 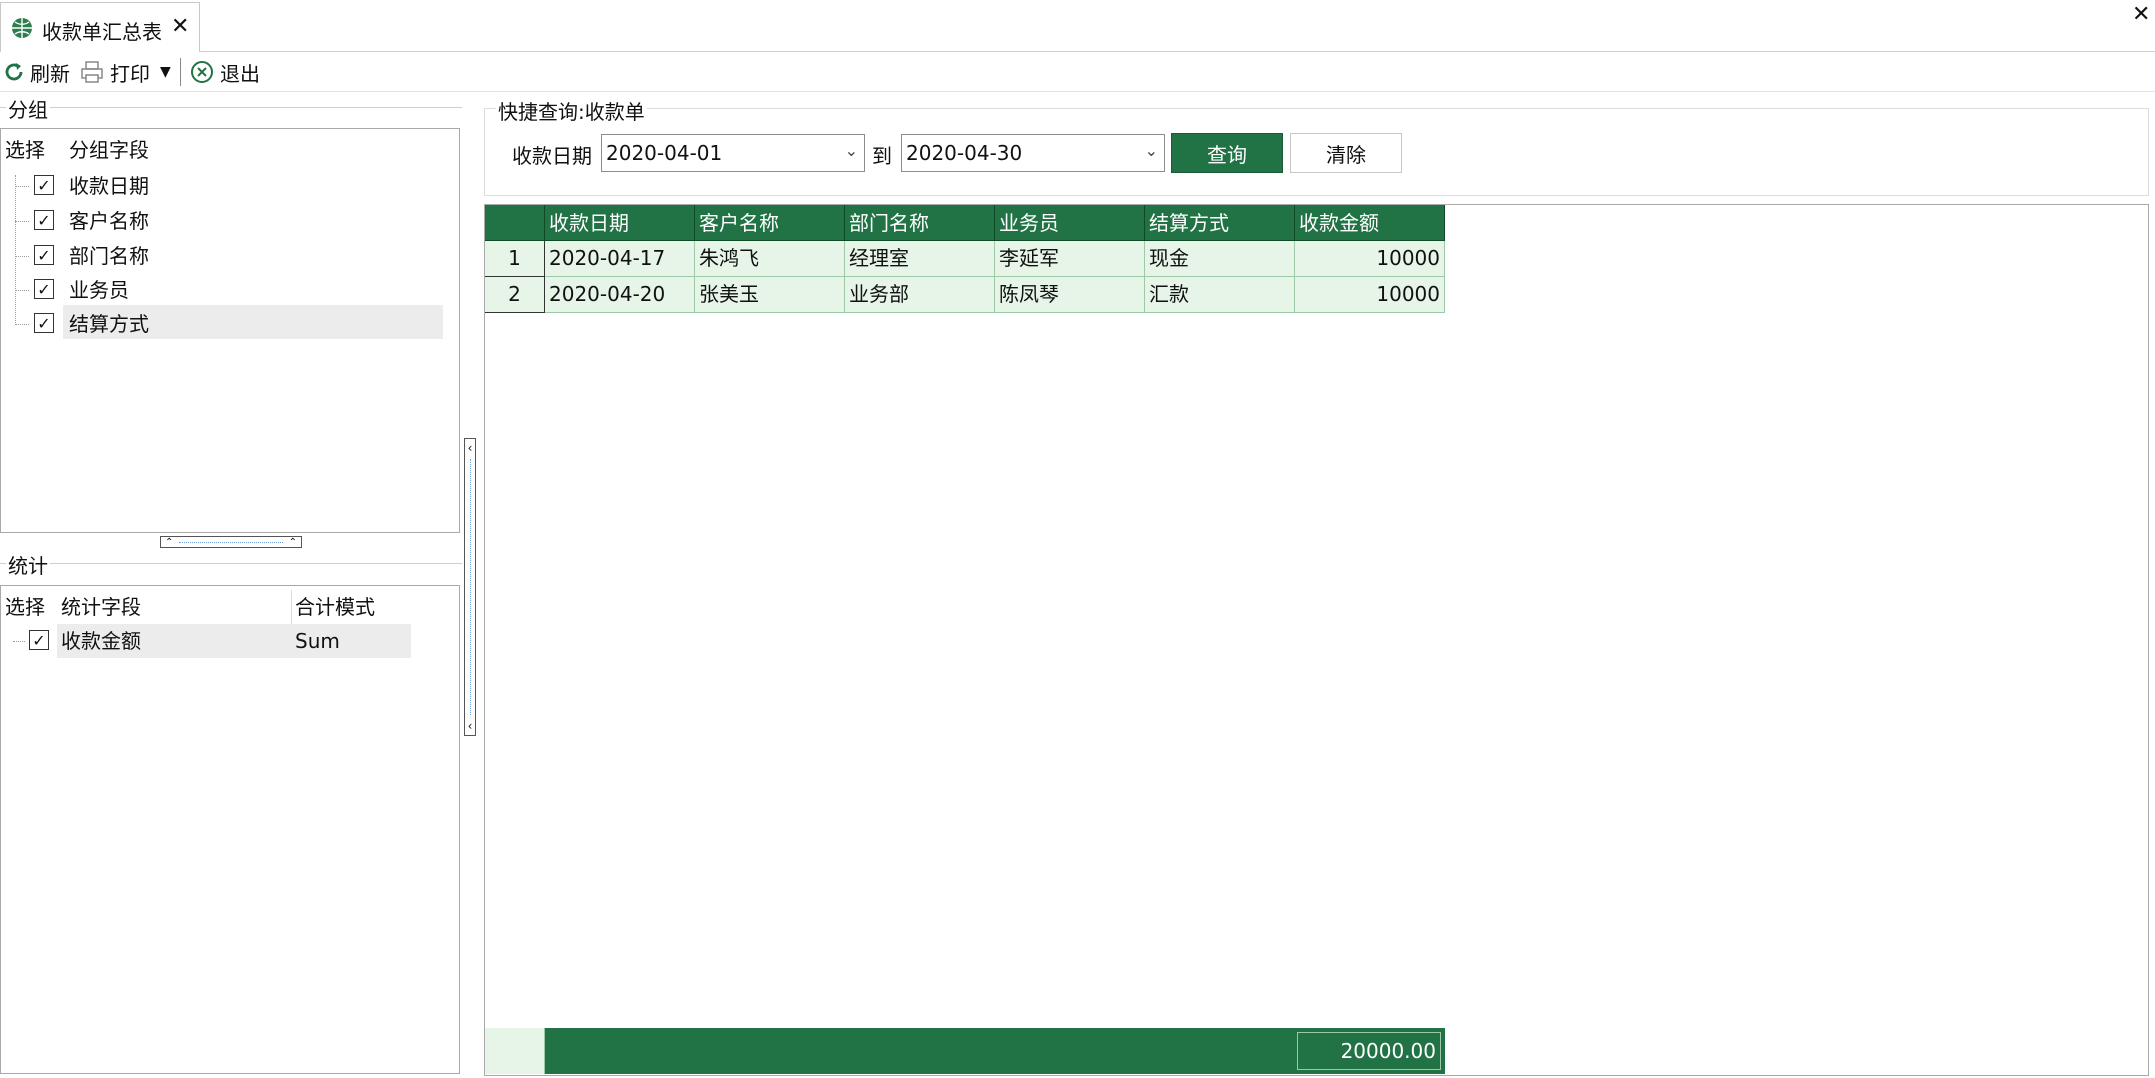 I want to click on refresh-button: 刷新, so click(x=36, y=72).